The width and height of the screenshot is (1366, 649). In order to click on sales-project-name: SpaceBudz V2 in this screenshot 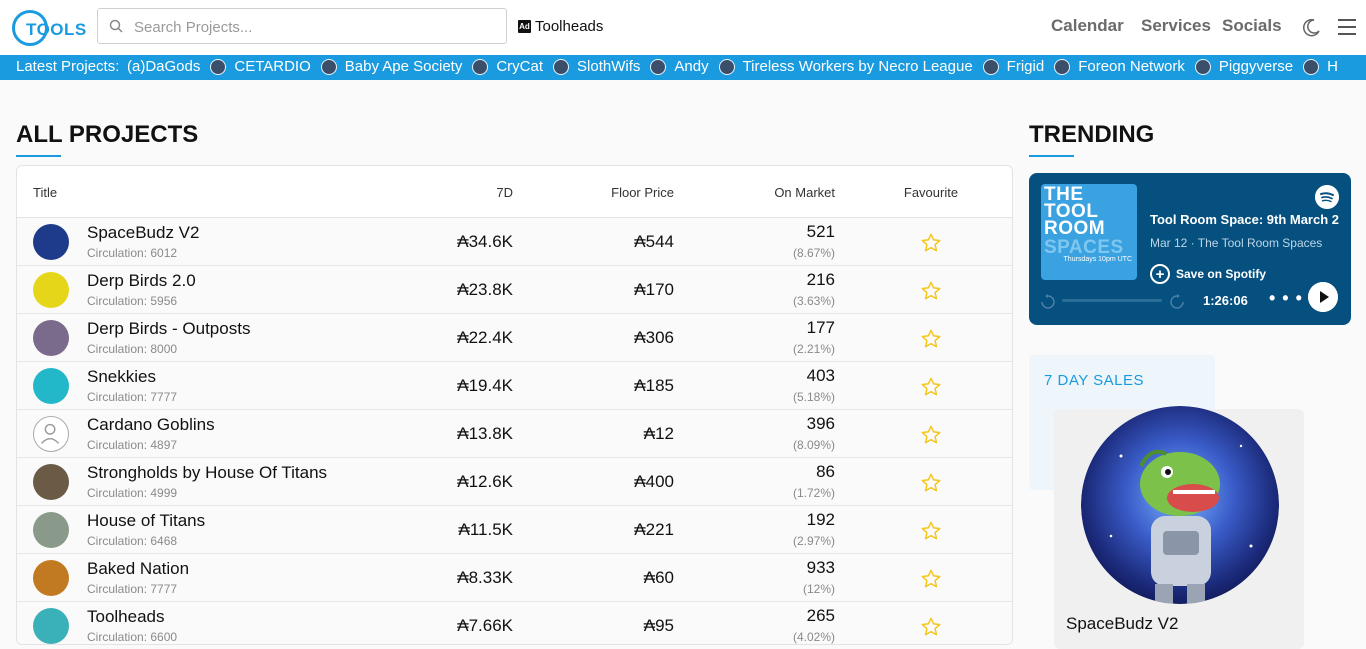, I will do `click(1122, 624)`.